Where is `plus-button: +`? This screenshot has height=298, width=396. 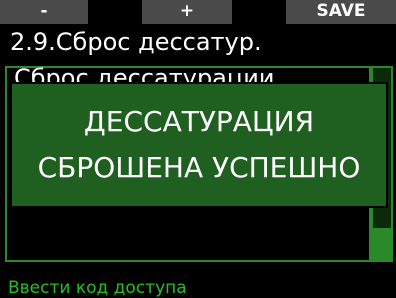 plus-button: + is located at coordinates (187, 12).